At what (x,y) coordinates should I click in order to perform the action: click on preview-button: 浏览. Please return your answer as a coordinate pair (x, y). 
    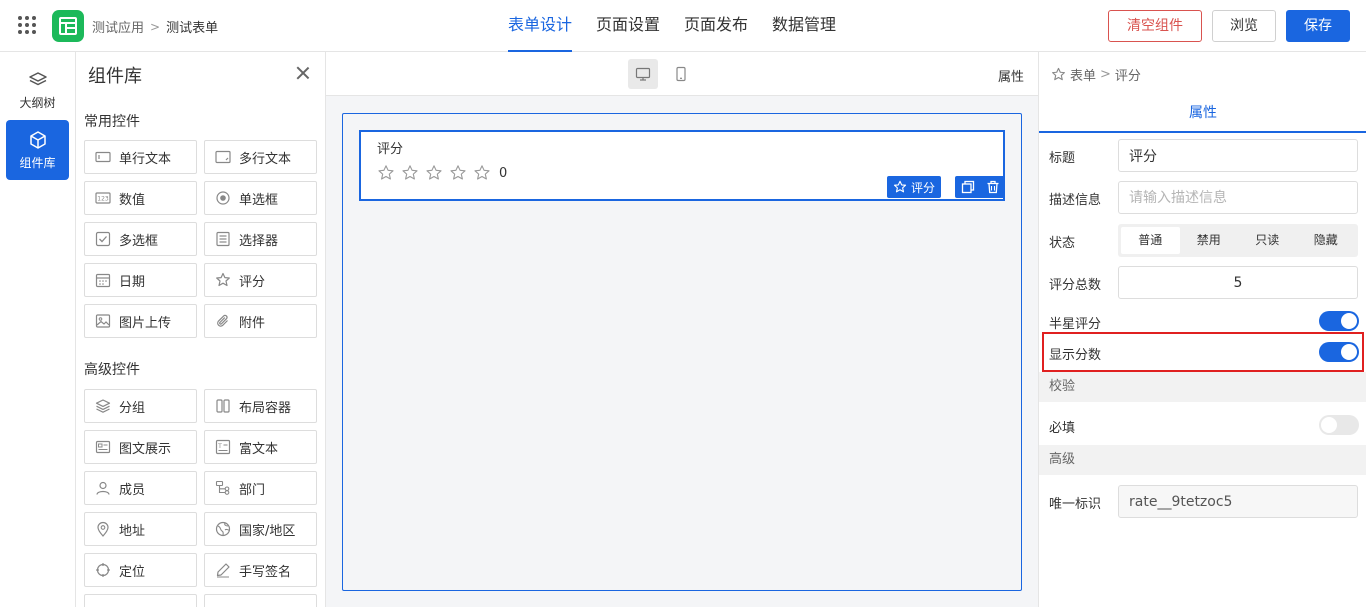
    Looking at the image, I should click on (1244, 26).